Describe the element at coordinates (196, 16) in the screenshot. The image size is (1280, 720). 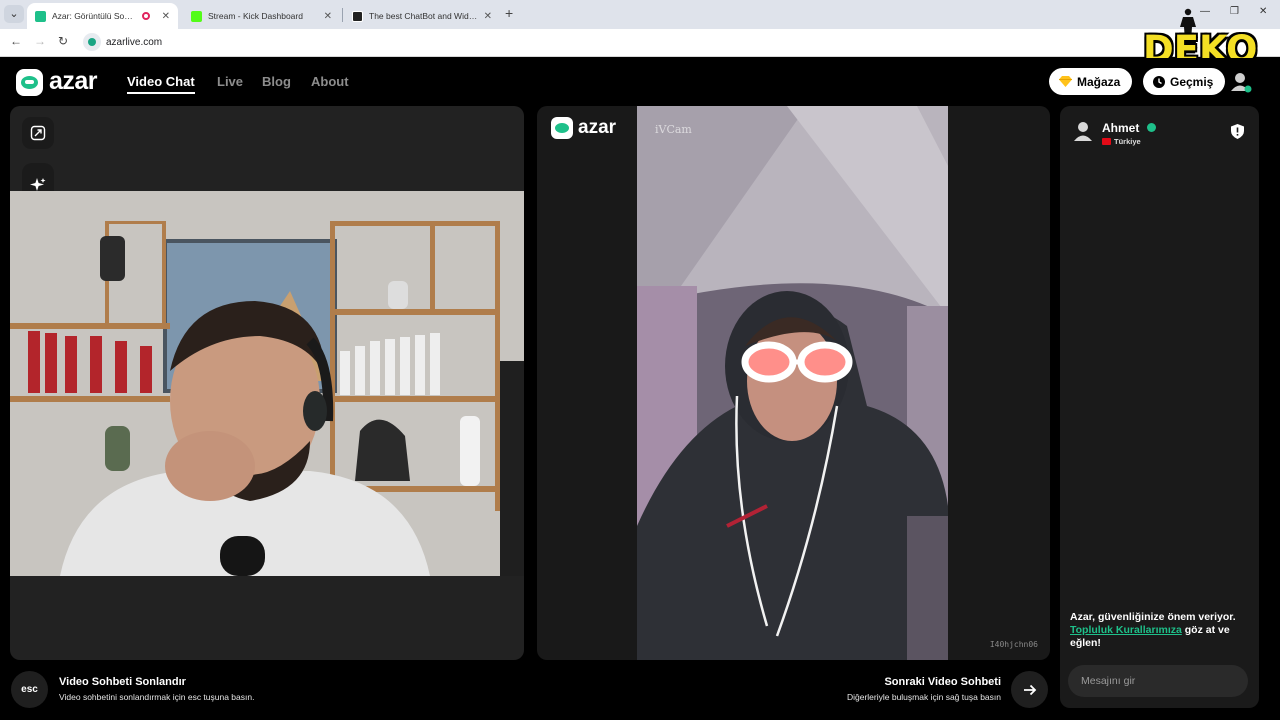
I see `kick-favicon-icon` at that location.